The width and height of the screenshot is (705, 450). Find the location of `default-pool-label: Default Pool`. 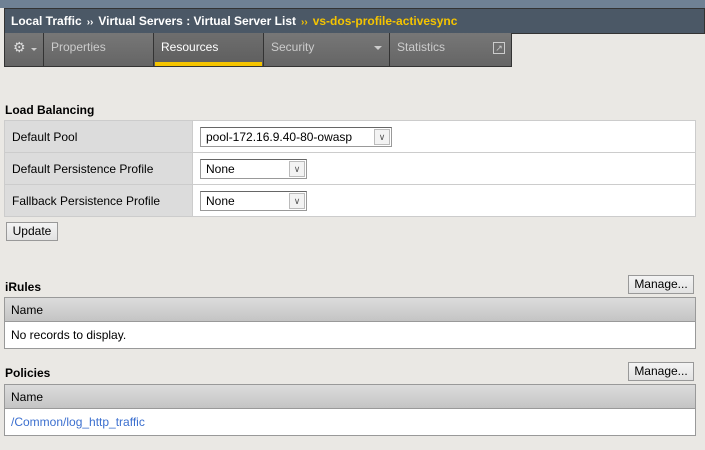

default-pool-label: Default Pool is located at coordinates (98, 136).